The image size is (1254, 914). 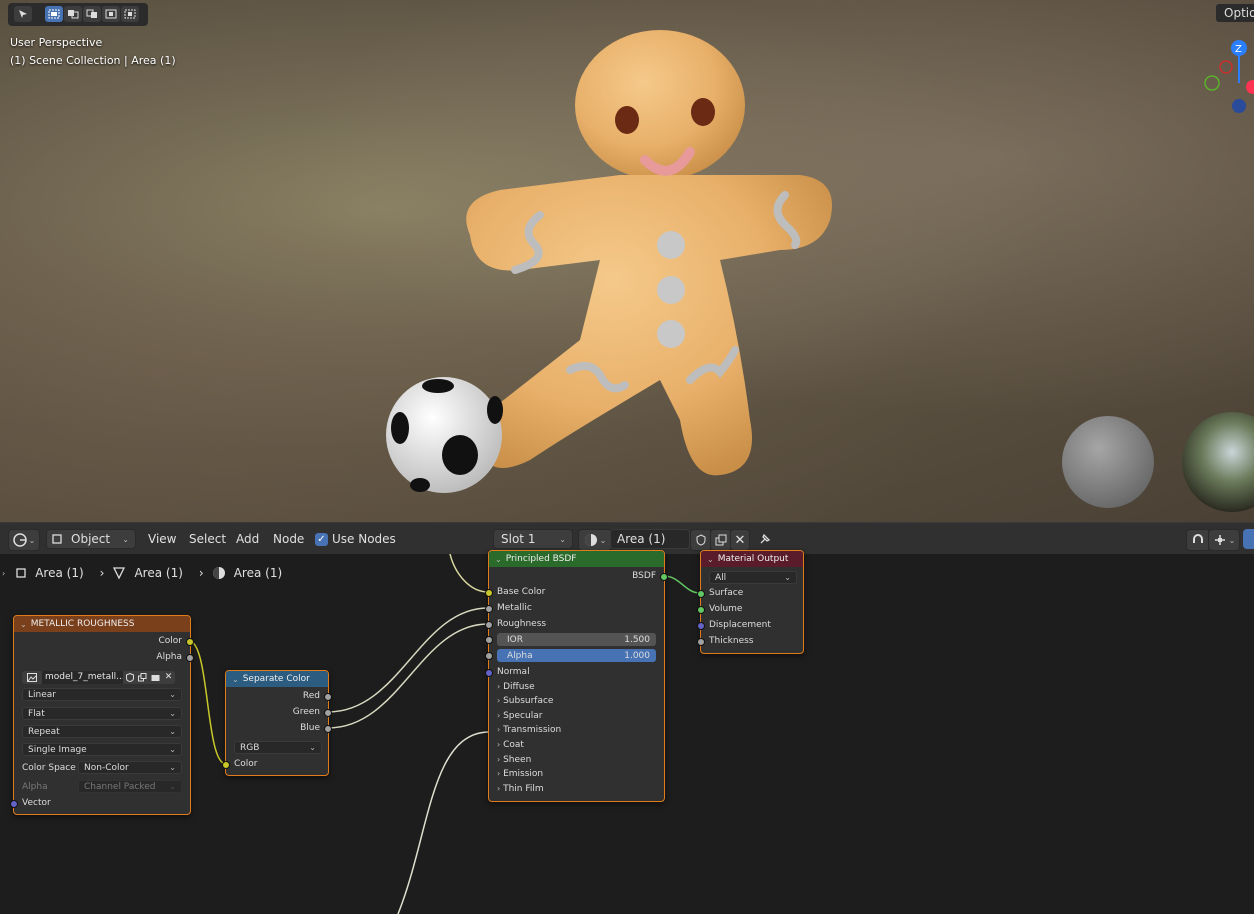 What do you see at coordinates (533, 539) in the screenshot?
I see `material-slot-dropdown: Slot 1 ⌄` at bounding box center [533, 539].